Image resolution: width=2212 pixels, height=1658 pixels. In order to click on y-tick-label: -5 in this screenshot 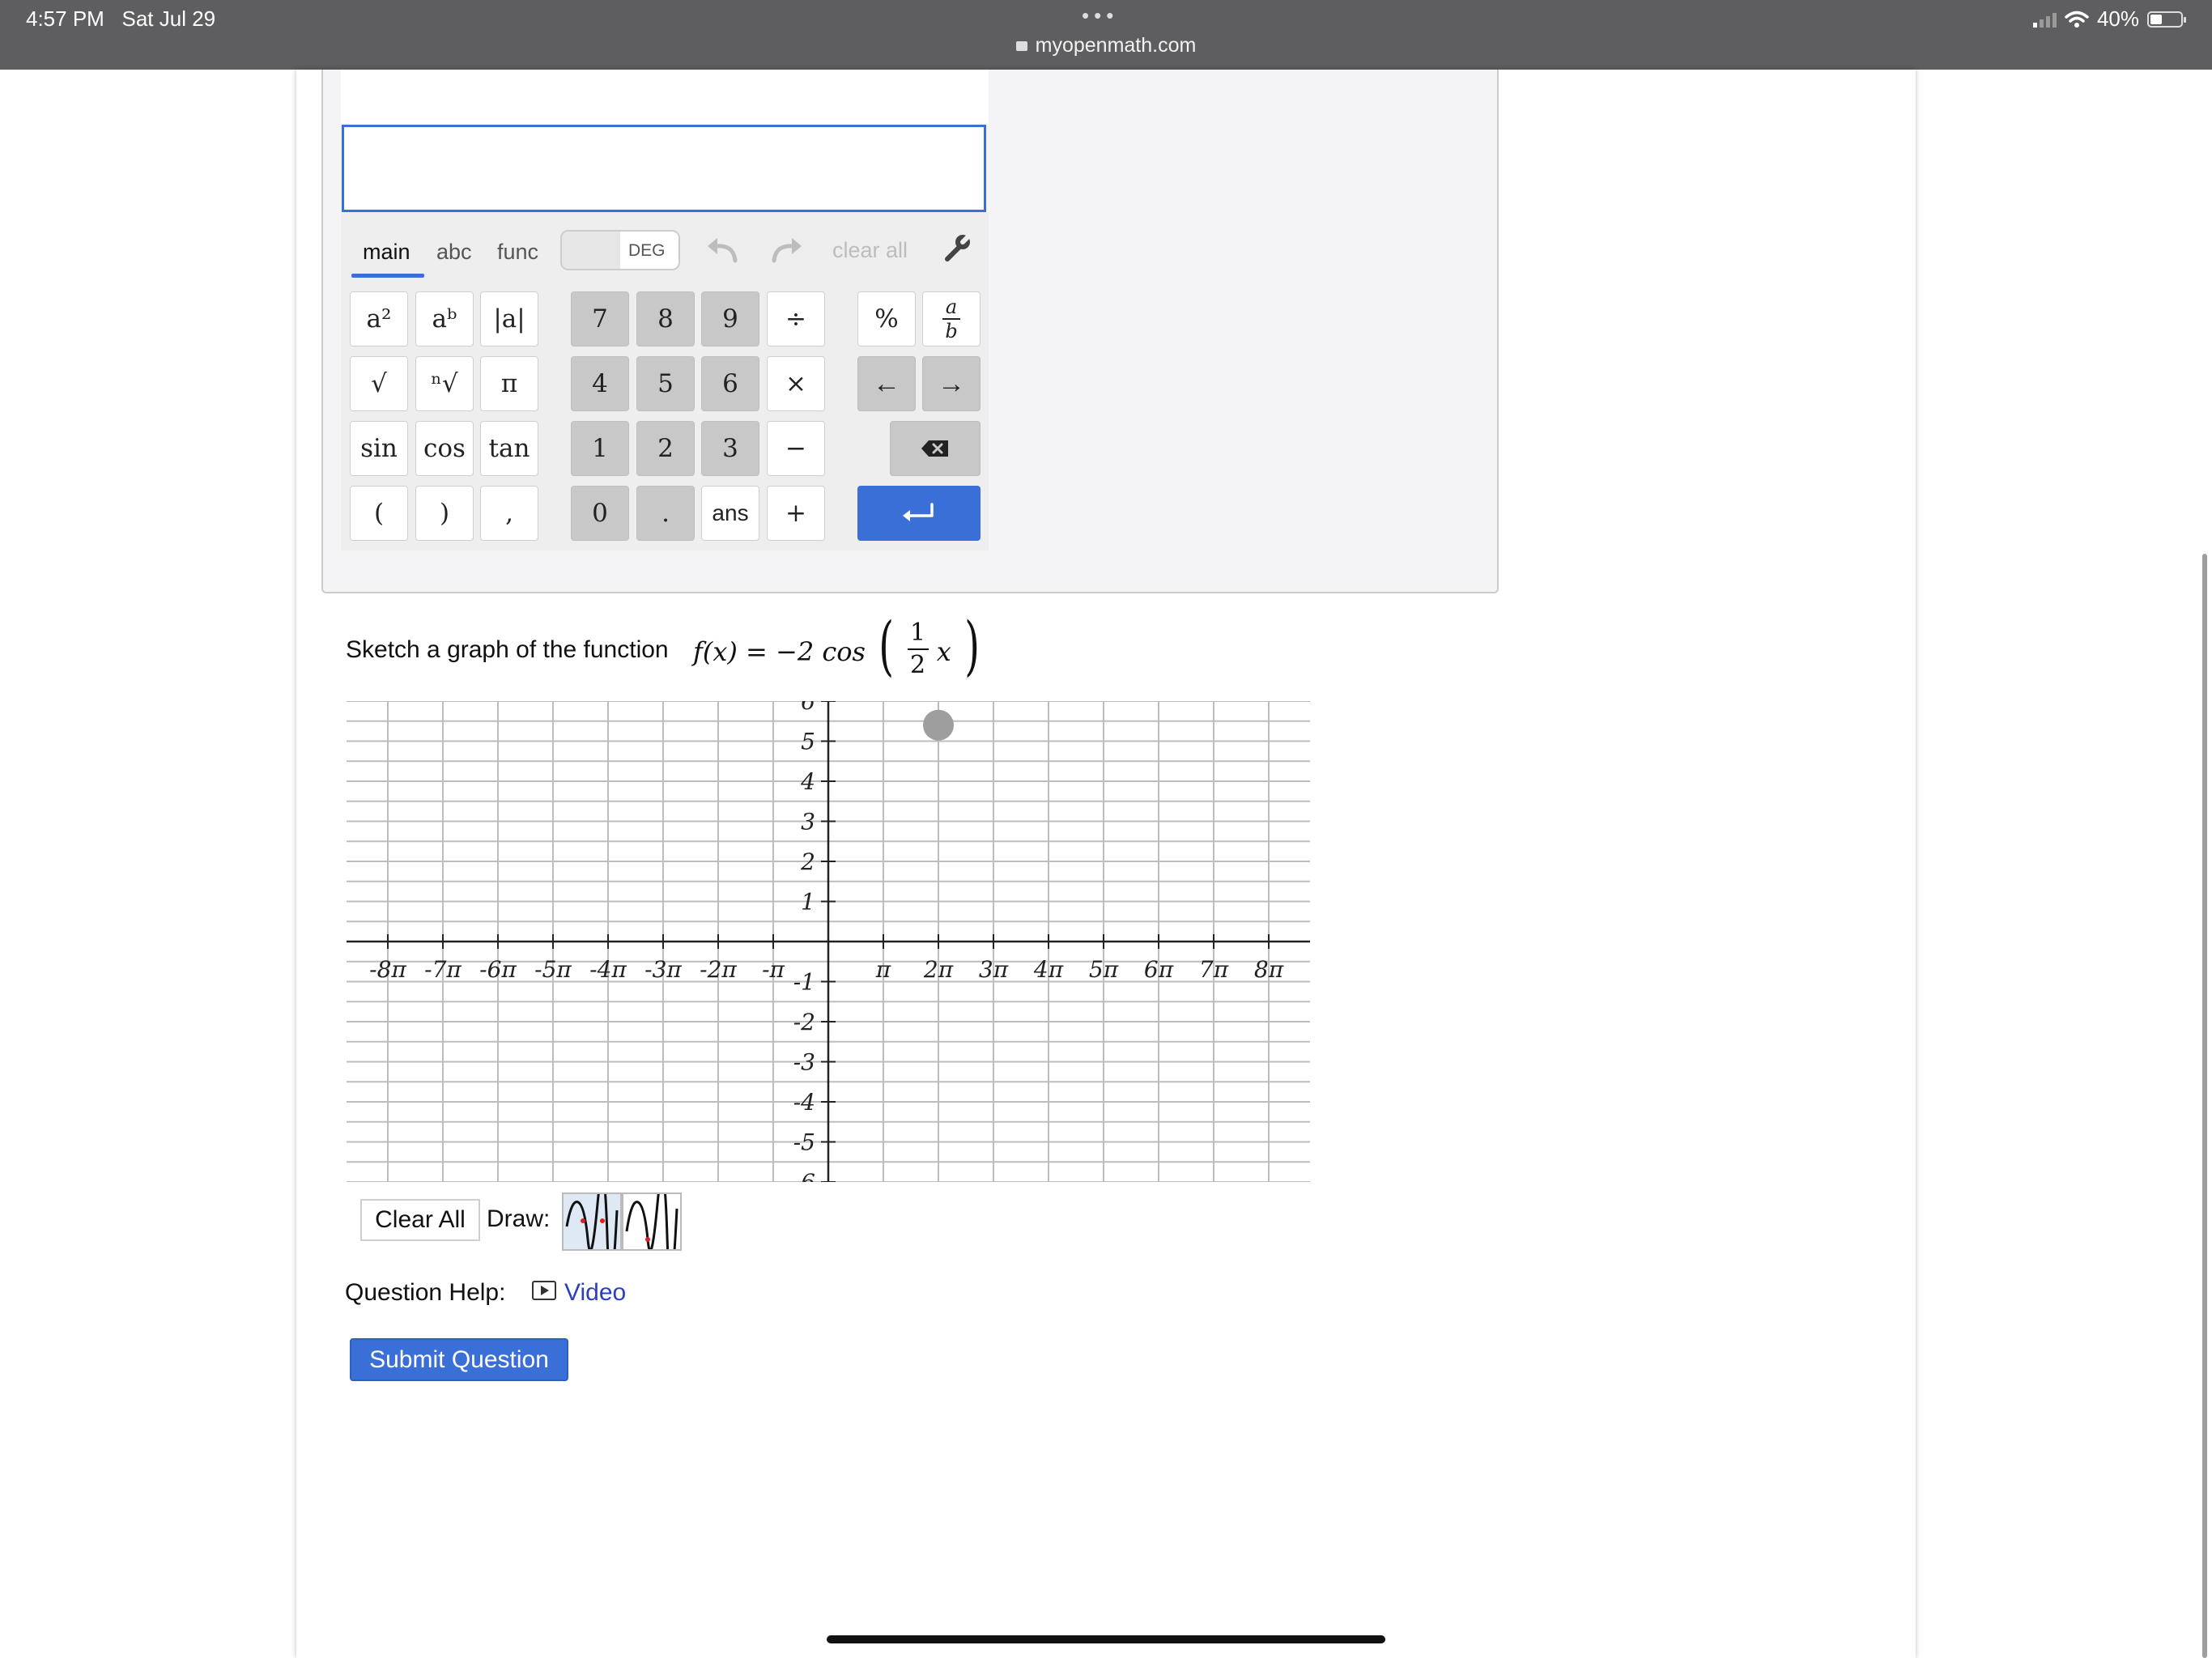, I will do `click(804, 1142)`.